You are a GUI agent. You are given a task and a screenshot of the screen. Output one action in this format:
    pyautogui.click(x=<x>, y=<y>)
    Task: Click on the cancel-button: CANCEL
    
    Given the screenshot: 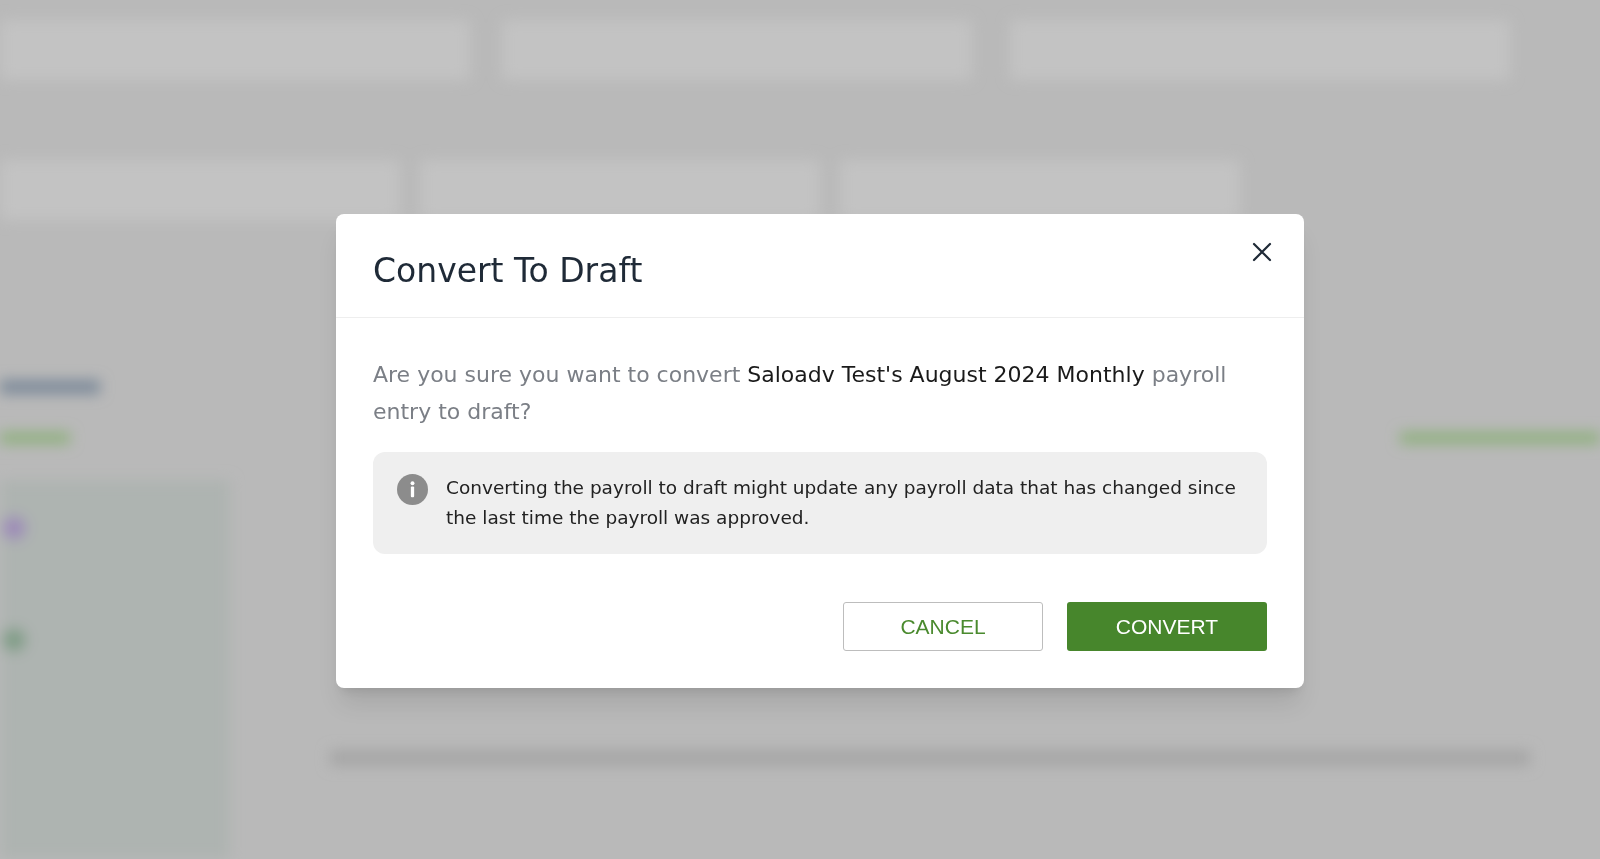 What is the action you would take?
    pyautogui.click(x=943, y=626)
    